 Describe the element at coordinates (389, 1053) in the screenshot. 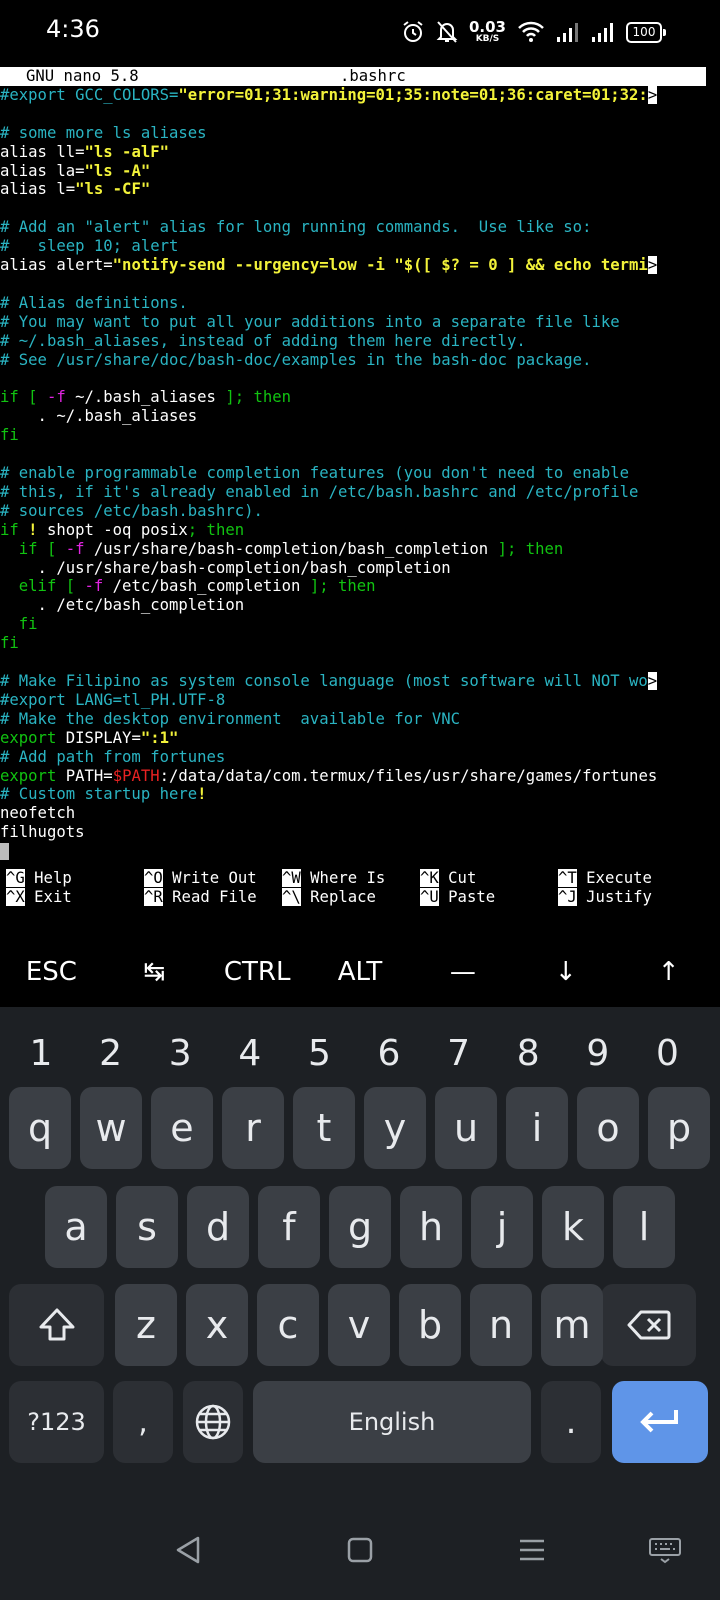

I see `number-key: 6` at that location.